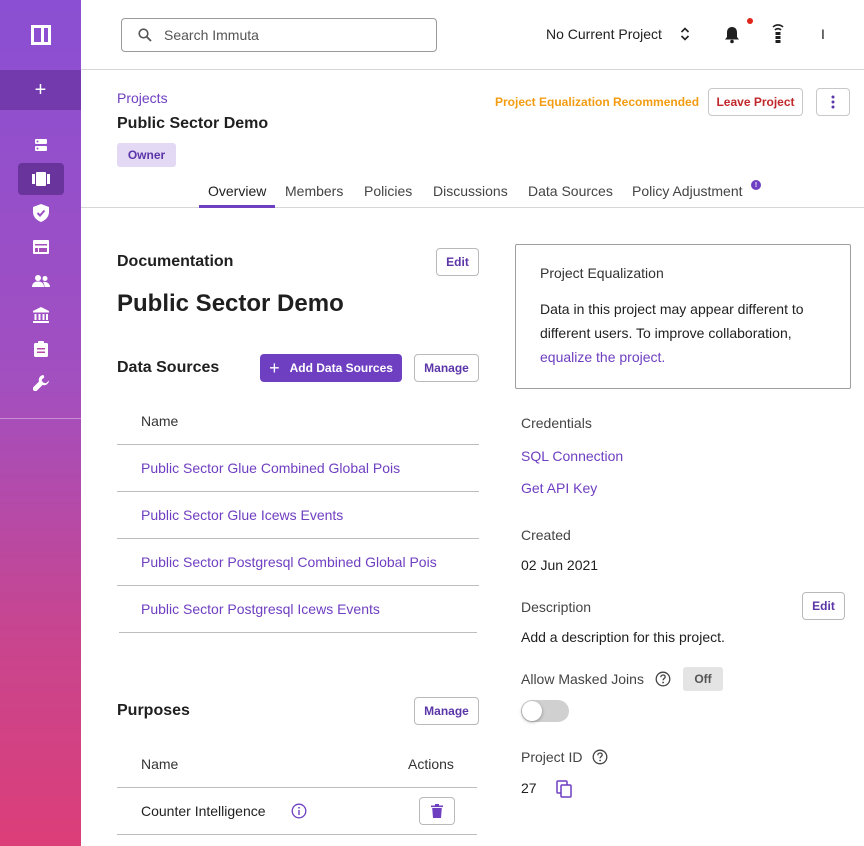 The height and width of the screenshot is (846, 864). Describe the element at coordinates (274, 367) in the screenshot. I see `plus-icon: +` at that location.